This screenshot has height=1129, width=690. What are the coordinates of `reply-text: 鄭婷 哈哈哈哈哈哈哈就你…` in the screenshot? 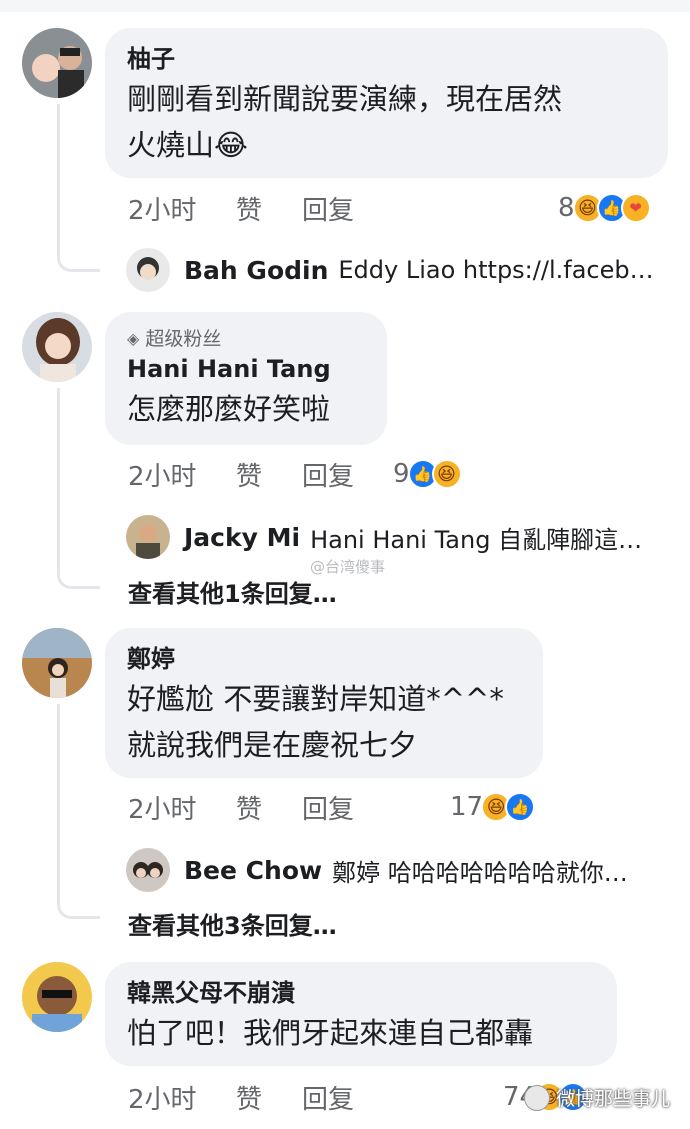 It's located at (480, 872).